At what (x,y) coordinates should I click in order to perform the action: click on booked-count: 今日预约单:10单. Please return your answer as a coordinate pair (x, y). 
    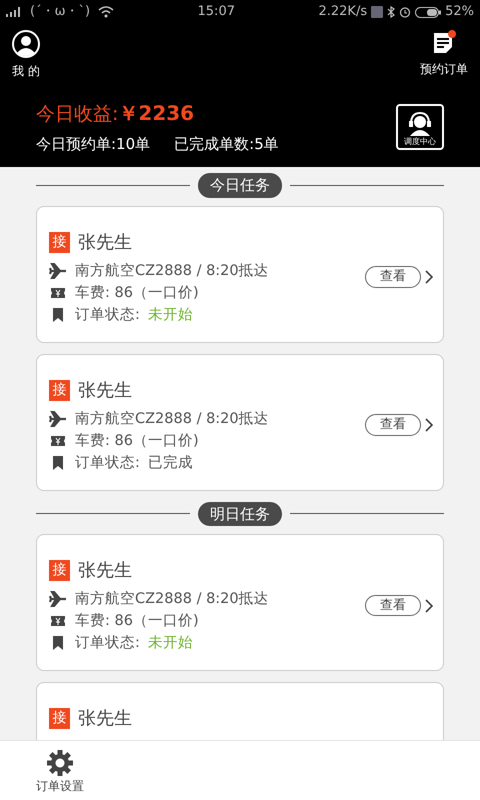
    Looking at the image, I should click on (93, 144).